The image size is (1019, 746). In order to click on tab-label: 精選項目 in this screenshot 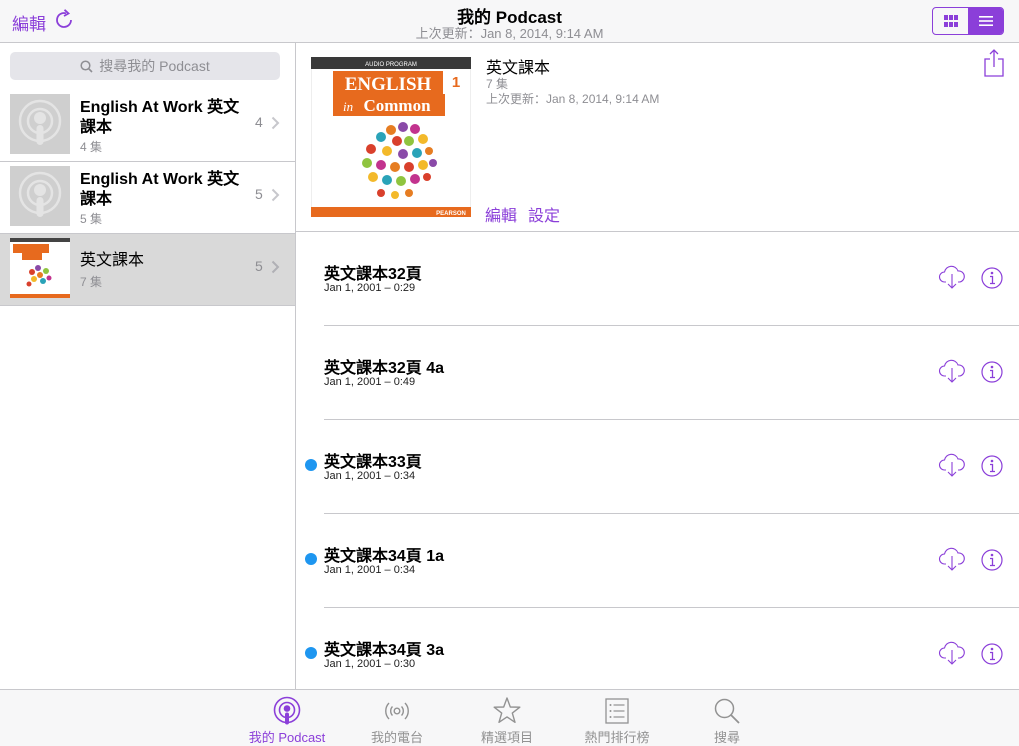, I will do `click(506, 737)`.